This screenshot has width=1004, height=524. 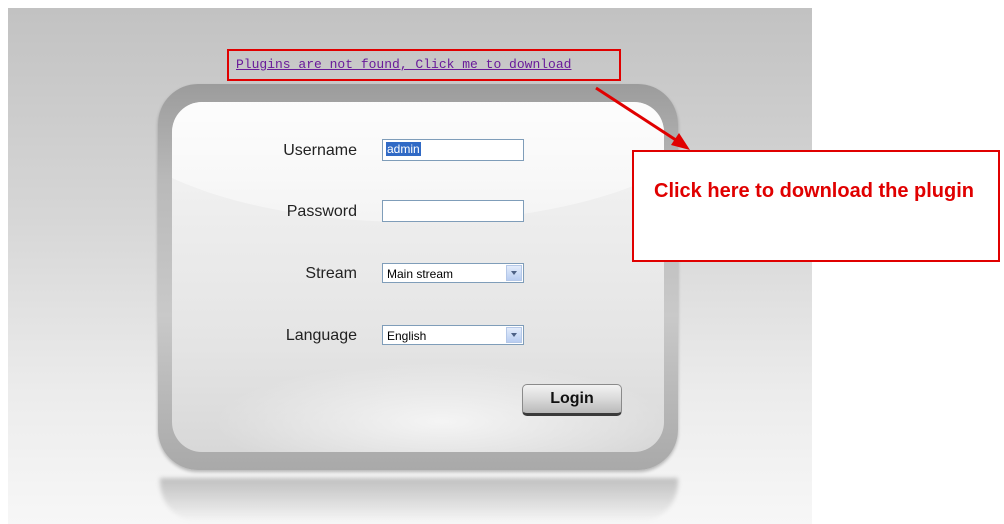 I want to click on annotation-callout: Click here to download the plugin, so click(x=816, y=206).